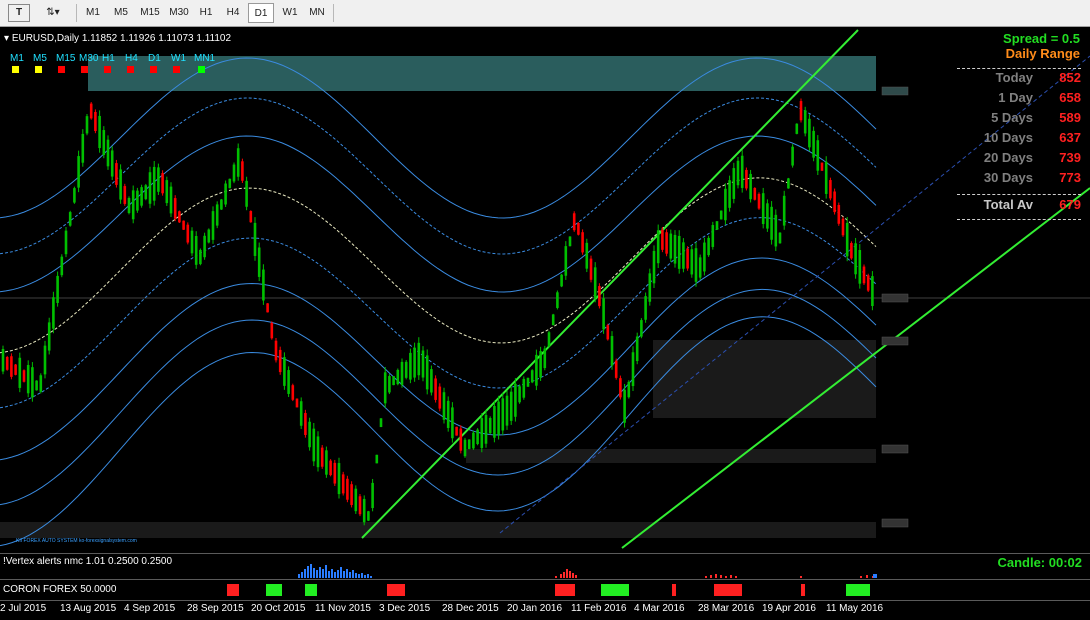 Image resolution: width=1090 pixels, height=620 pixels. I want to click on spread-readout: Spread = 0.5, so click(1041, 38).